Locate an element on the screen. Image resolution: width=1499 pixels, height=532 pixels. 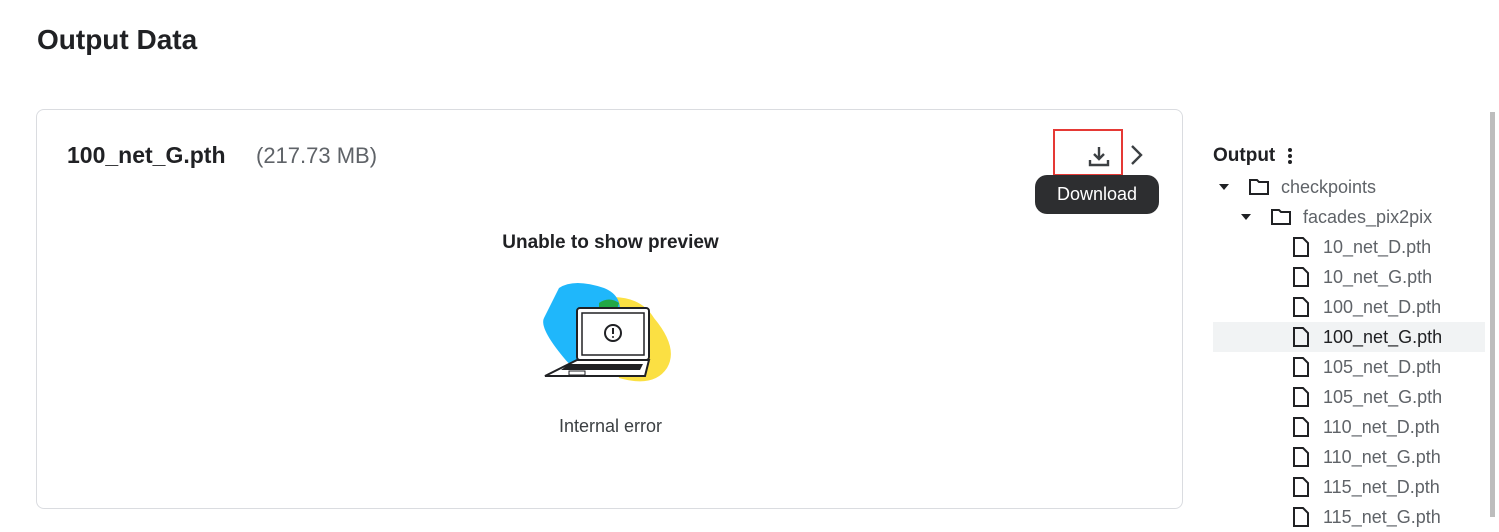
tree-file: 10_net_G.pth is located at coordinates (1349, 277).